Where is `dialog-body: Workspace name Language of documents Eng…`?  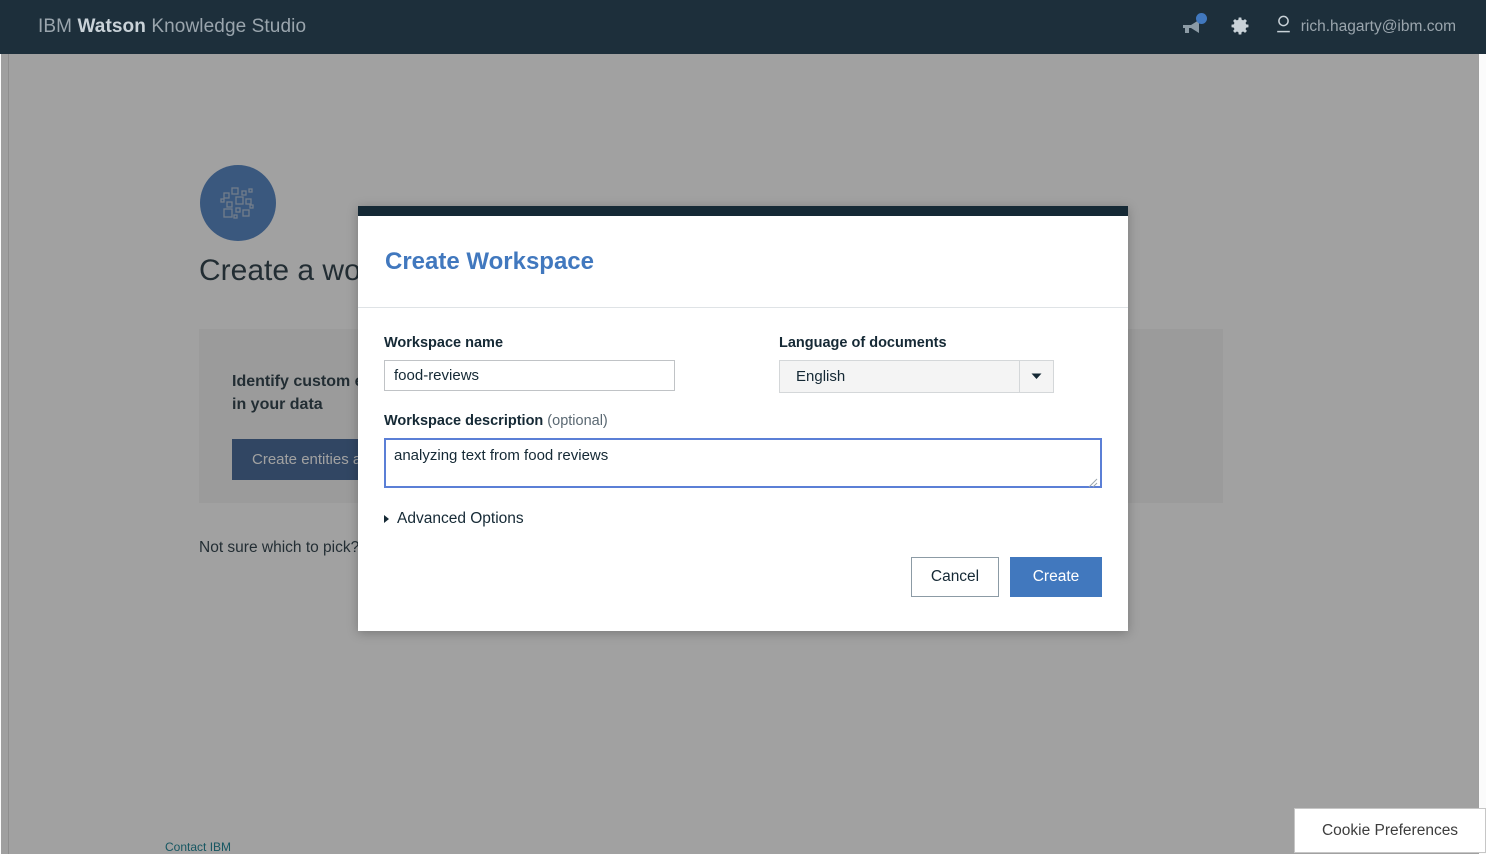 dialog-body: Workspace name Language of documents Eng… is located at coordinates (743, 418).